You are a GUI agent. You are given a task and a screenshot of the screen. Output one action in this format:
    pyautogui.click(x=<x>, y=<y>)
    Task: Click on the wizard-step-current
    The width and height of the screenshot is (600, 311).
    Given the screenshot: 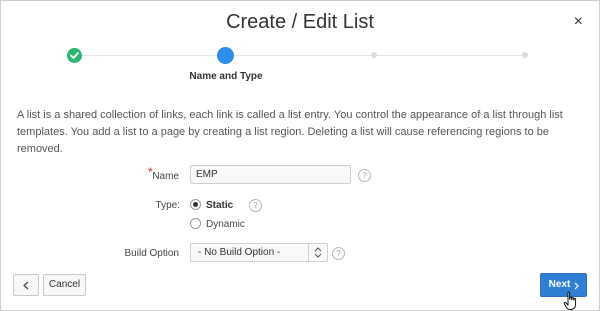 What is the action you would take?
    pyautogui.click(x=225, y=55)
    